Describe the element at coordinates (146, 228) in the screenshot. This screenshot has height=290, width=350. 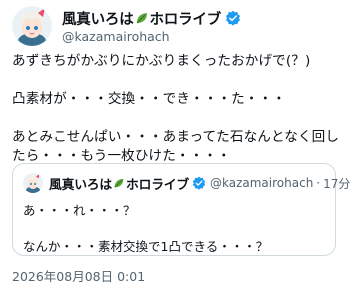
I see `quoted-tweet-text: あ・・・れ・・・？ なんか・・・素材交換で1凸できる・・・？` at that location.